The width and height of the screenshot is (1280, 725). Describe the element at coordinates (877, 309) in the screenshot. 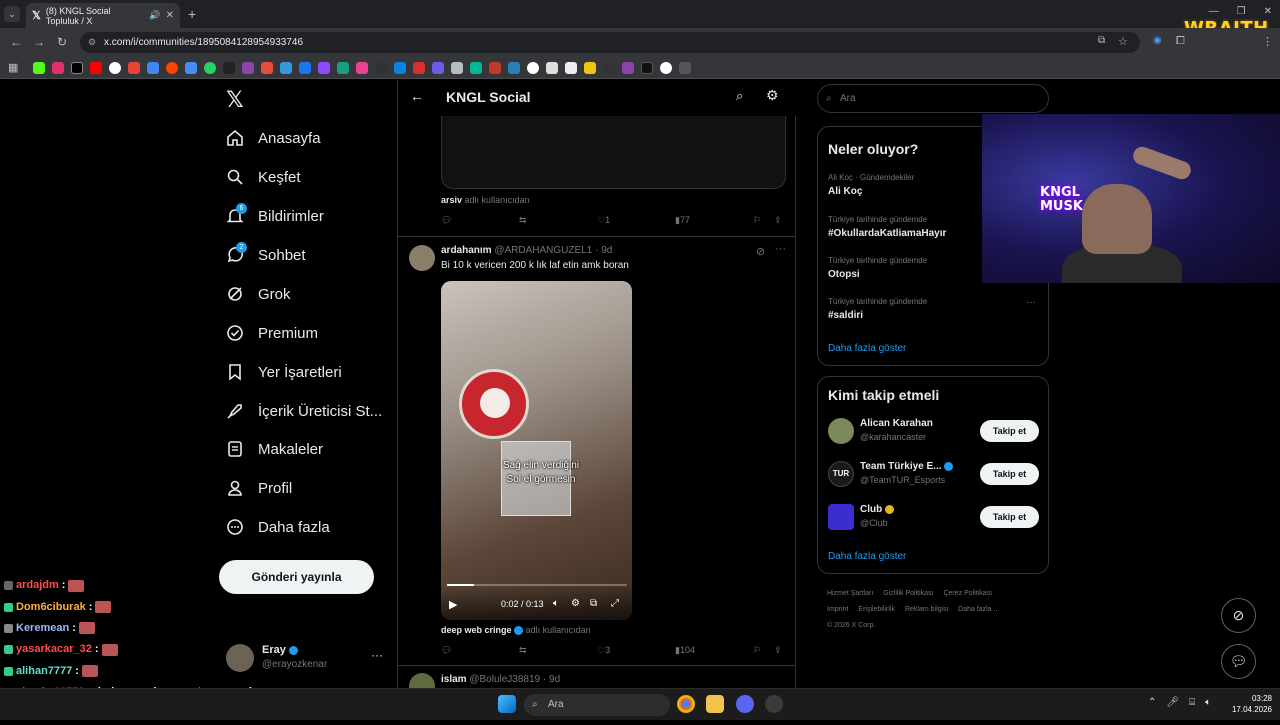

I see `trend-item: Türkiye tarihinde gündemde #saldiri` at that location.